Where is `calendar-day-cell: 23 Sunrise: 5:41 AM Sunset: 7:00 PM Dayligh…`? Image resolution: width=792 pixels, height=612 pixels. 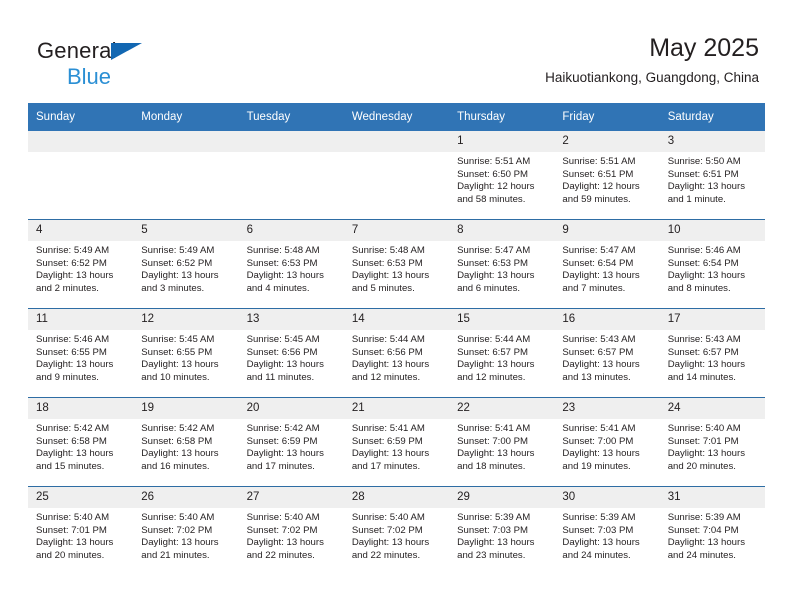 calendar-day-cell: 23 Sunrise: 5:41 AM Sunset: 7:00 PM Dayligh… is located at coordinates (607, 442).